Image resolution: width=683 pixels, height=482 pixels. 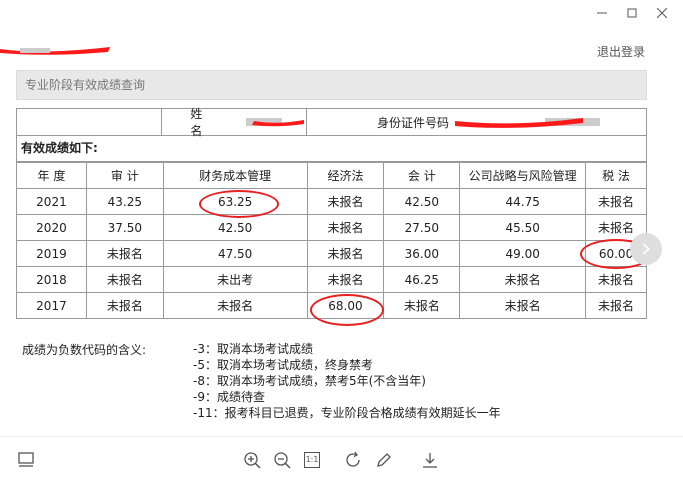 What do you see at coordinates (422, 279) in the screenshot?
I see `table-cell: 46.25` at bounding box center [422, 279].